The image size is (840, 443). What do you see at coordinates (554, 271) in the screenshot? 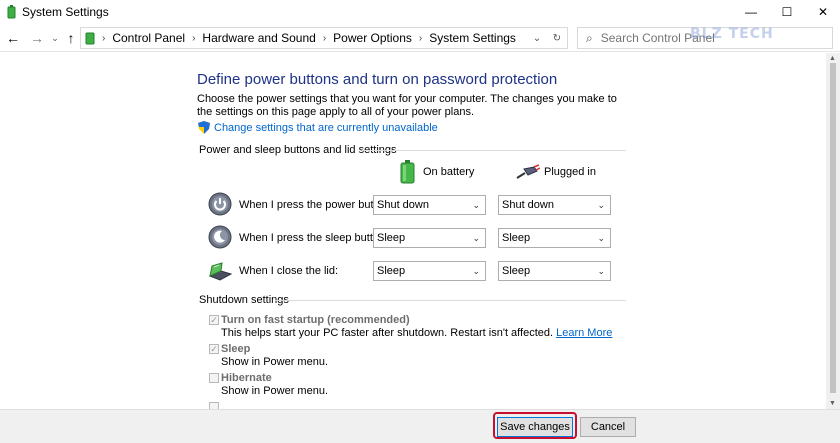
I see `close-lid-plugged-select: Sleep ⌄` at bounding box center [554, 271].